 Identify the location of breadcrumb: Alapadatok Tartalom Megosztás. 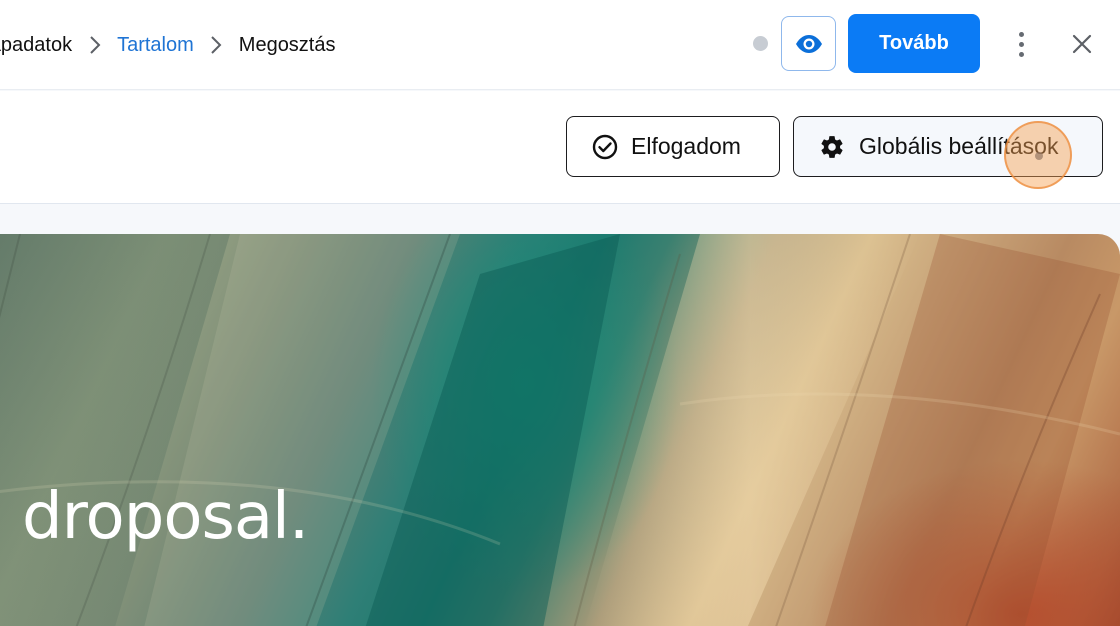
(168, 45).